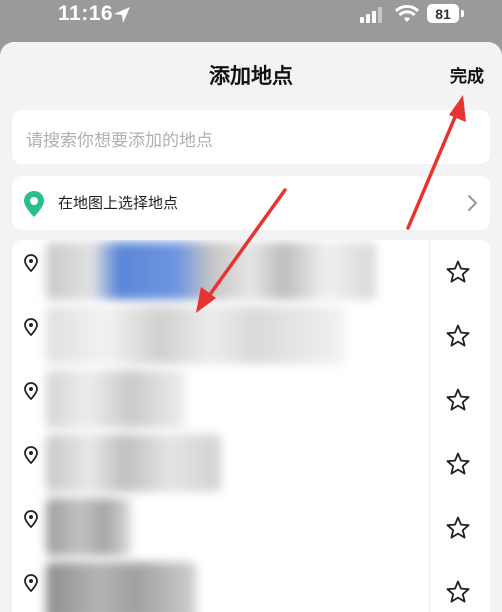  Describe the element at coordinates (462, 13) in the screenshot. I see `battery-tip` at that location.